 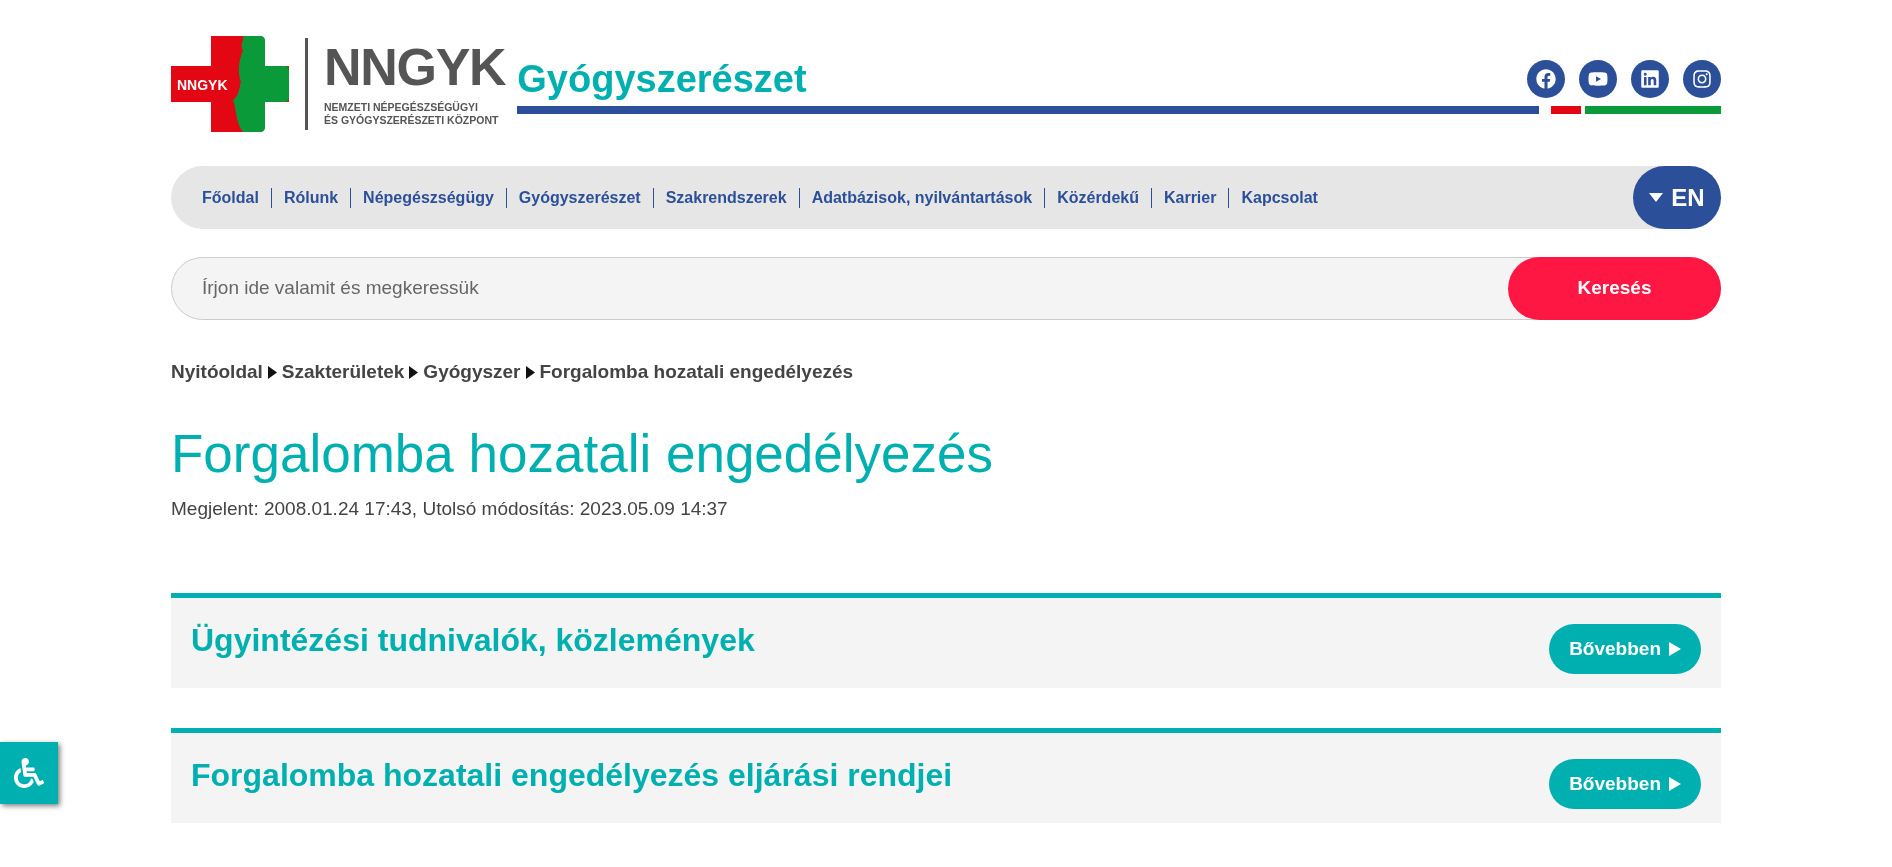 I want to click on search-field: Írjon ide valamit és megkeressük Keresés, so click(x=946, y=288).